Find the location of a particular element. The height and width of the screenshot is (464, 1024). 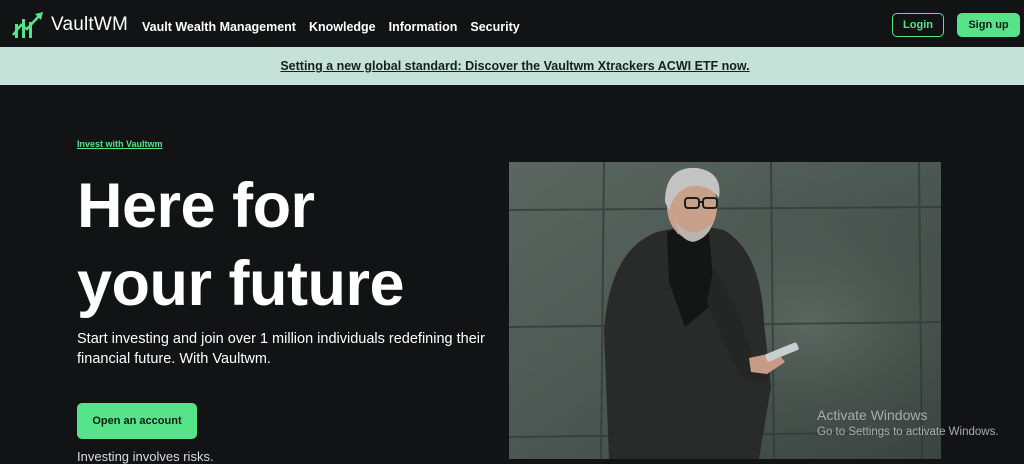

watermark-subtitle: Go to Settings to activate Windows. is located at coordinates (908, 432).